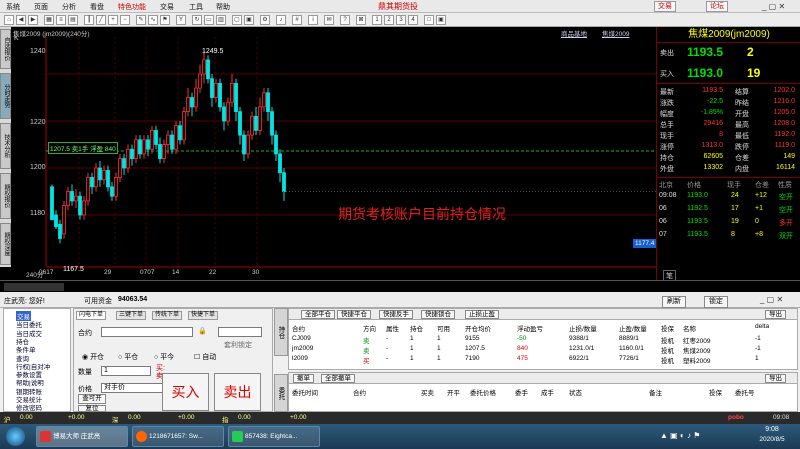  Describe the element at coordinates (773, 6) in the screenshot. I see `window-controls: _ ▢ ✕` at that location.